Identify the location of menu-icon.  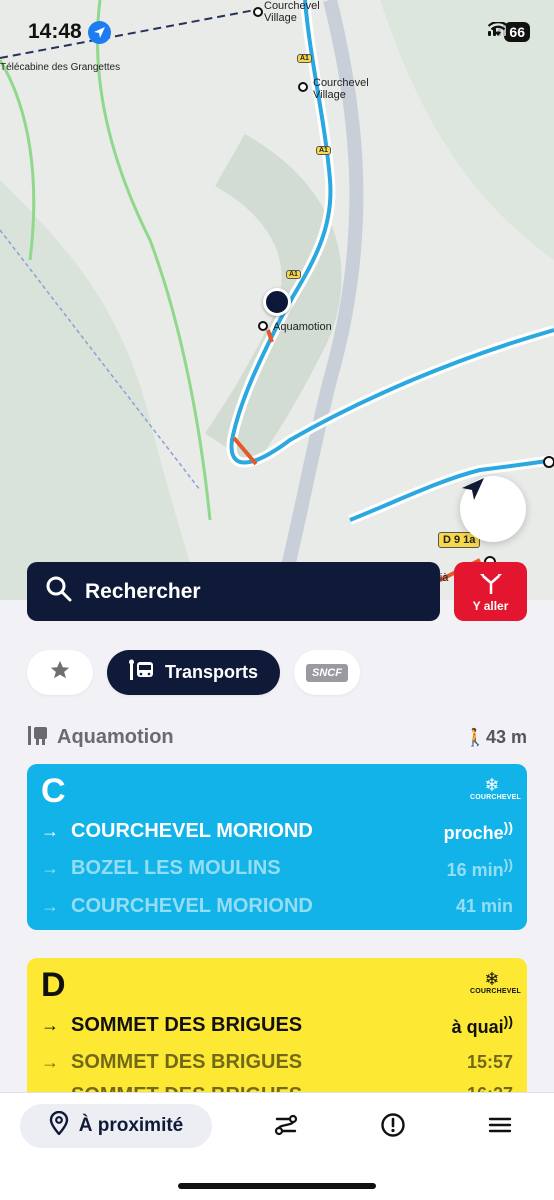
(500, 1127).